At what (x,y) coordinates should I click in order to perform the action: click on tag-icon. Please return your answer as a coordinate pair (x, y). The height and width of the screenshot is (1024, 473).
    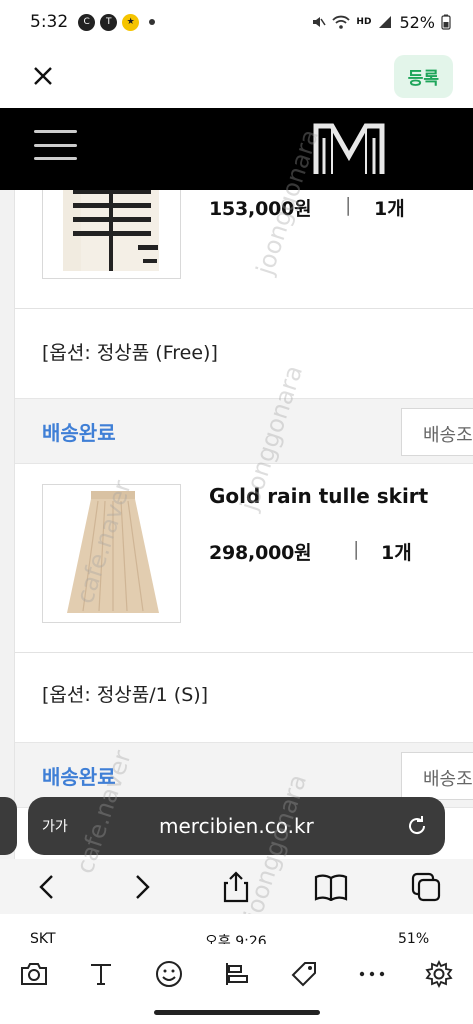
    Looking at the image, I should click on (304, 974).